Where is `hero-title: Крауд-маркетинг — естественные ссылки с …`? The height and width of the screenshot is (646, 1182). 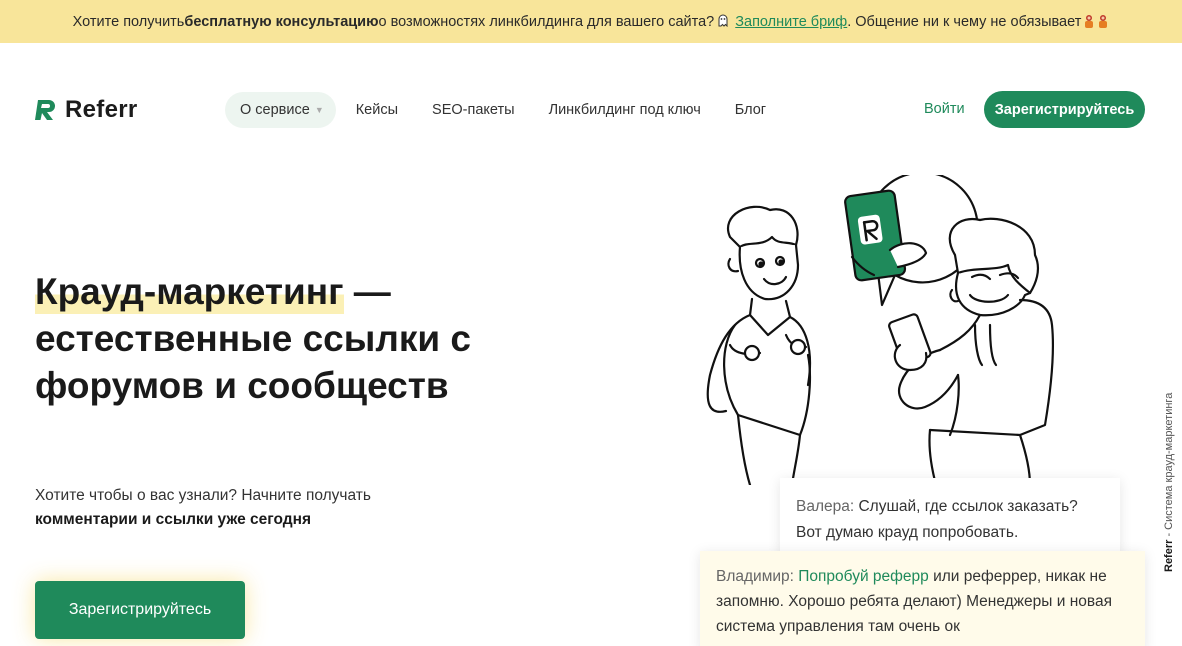 hero-title: Крауд-маркетинг — естественные ссылки с … is located at coordinates (295, 338).